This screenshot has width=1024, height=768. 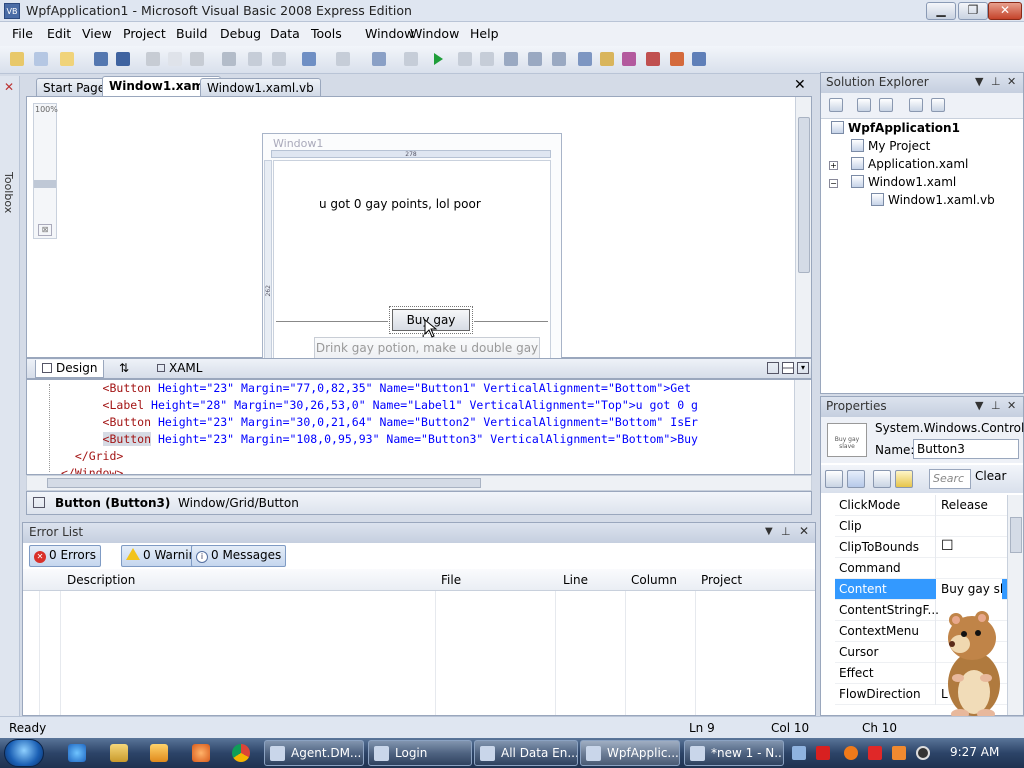 What do you see at coordinates (451, 580) in the screenshot?
I see `col-file: File` at bounding box center [451, 580].